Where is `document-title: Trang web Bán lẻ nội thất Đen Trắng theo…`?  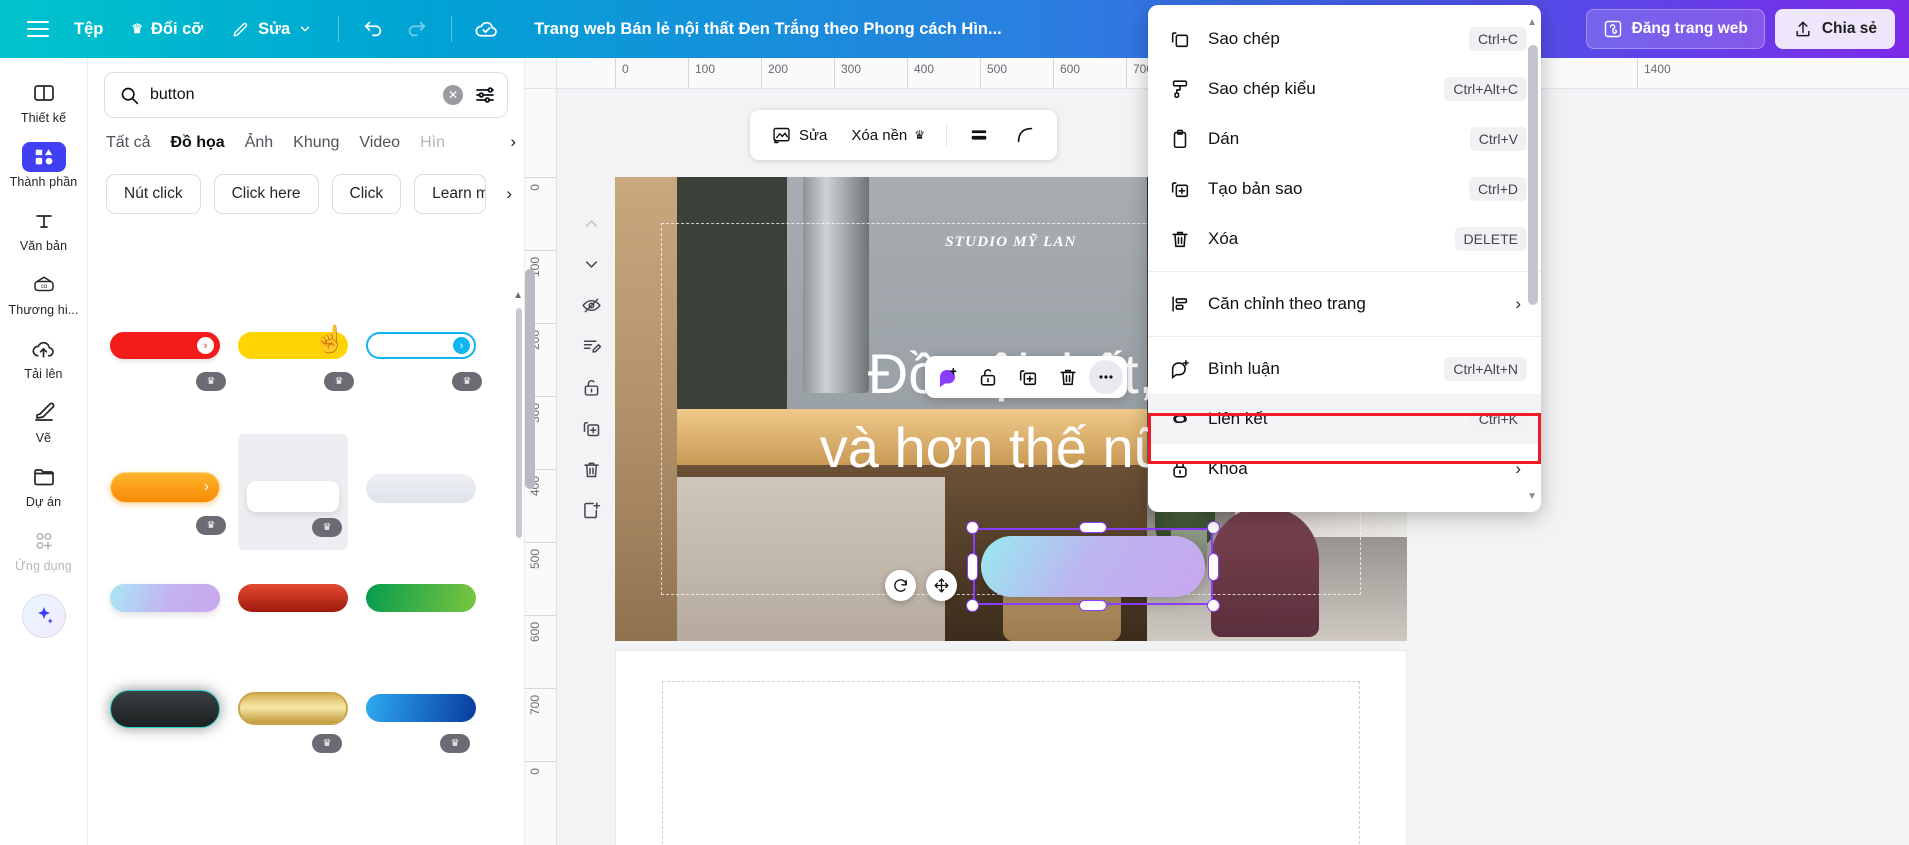 document-title: Trang web Bán lẻ nội thất Đen Trắng theo… is located at coordinates (768, 29).